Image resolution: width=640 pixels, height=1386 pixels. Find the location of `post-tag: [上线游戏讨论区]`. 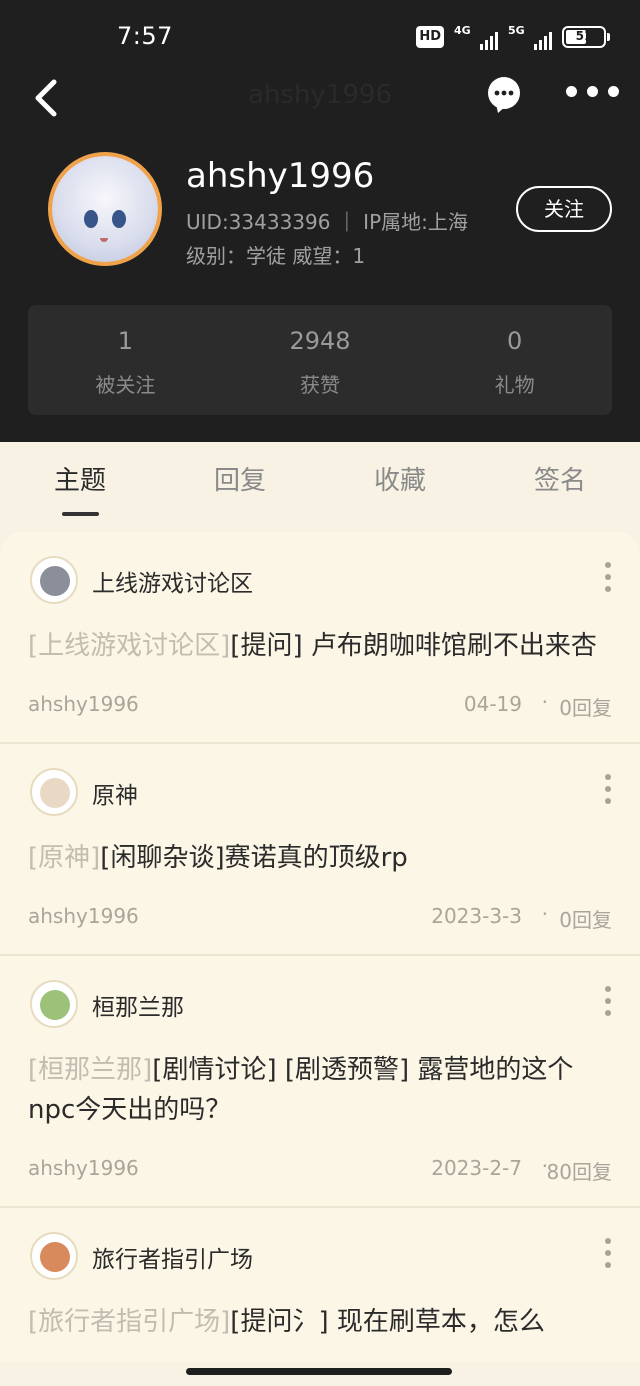

post-tag: [上线游戏讨论区] is located at coordinates (129, 646).